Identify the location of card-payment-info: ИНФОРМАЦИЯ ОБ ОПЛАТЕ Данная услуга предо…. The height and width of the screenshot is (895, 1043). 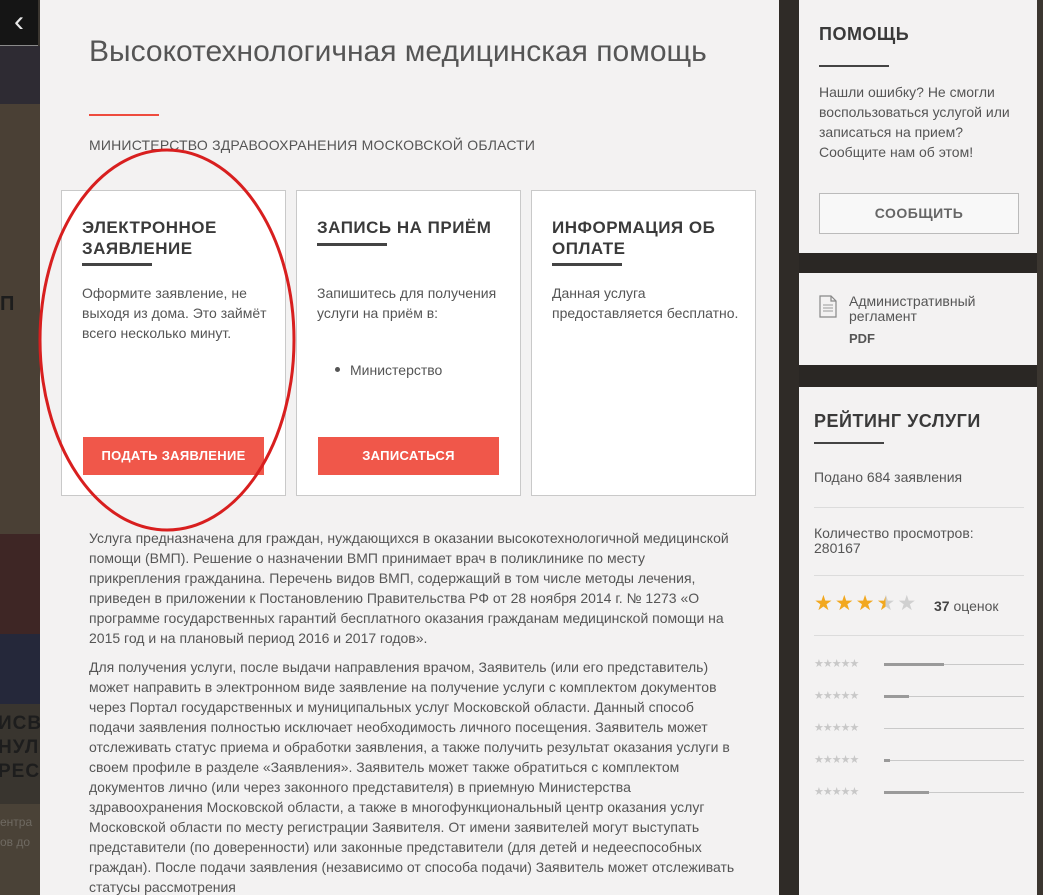
(643, 343).